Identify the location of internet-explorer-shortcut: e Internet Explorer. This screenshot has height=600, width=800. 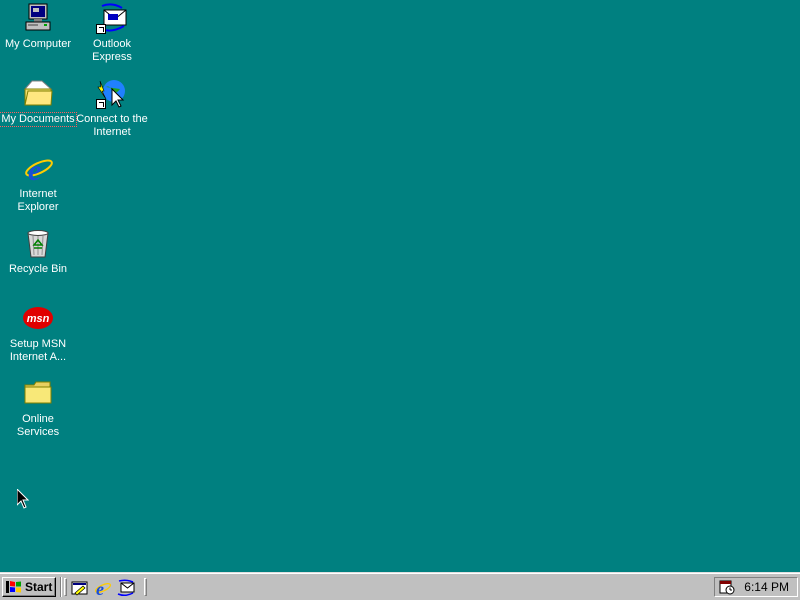
(38, 183).